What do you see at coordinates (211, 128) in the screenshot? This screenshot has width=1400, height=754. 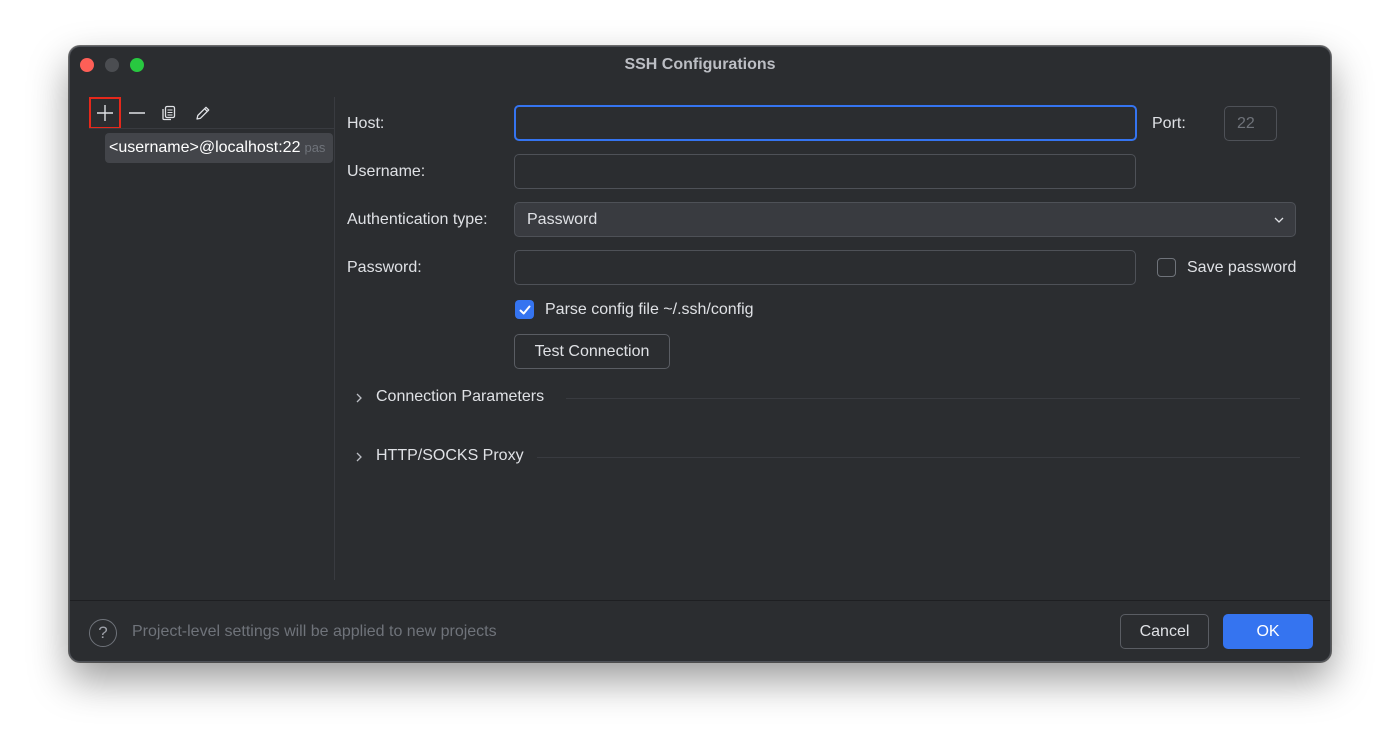 I see `toolbar-divider` at bounding box center [211, 128].